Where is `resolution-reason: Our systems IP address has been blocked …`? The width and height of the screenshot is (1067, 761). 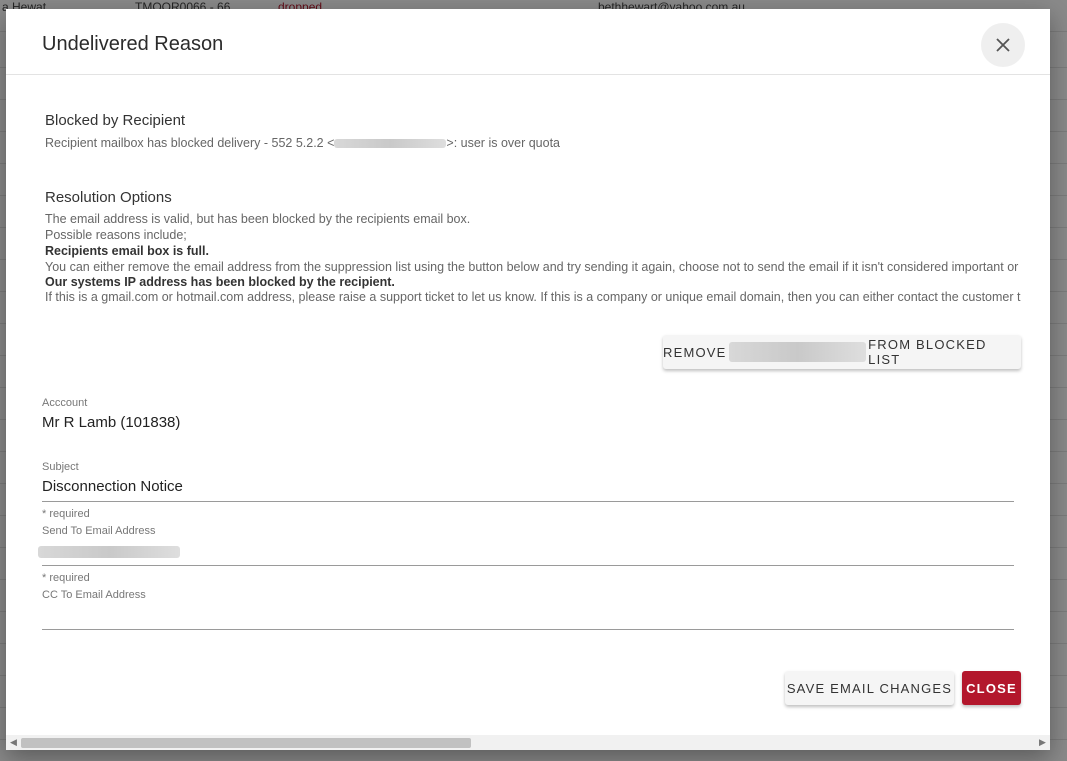
resolution-reason: Our systems IP address has been blocked … is located at coordinates (220, 282).